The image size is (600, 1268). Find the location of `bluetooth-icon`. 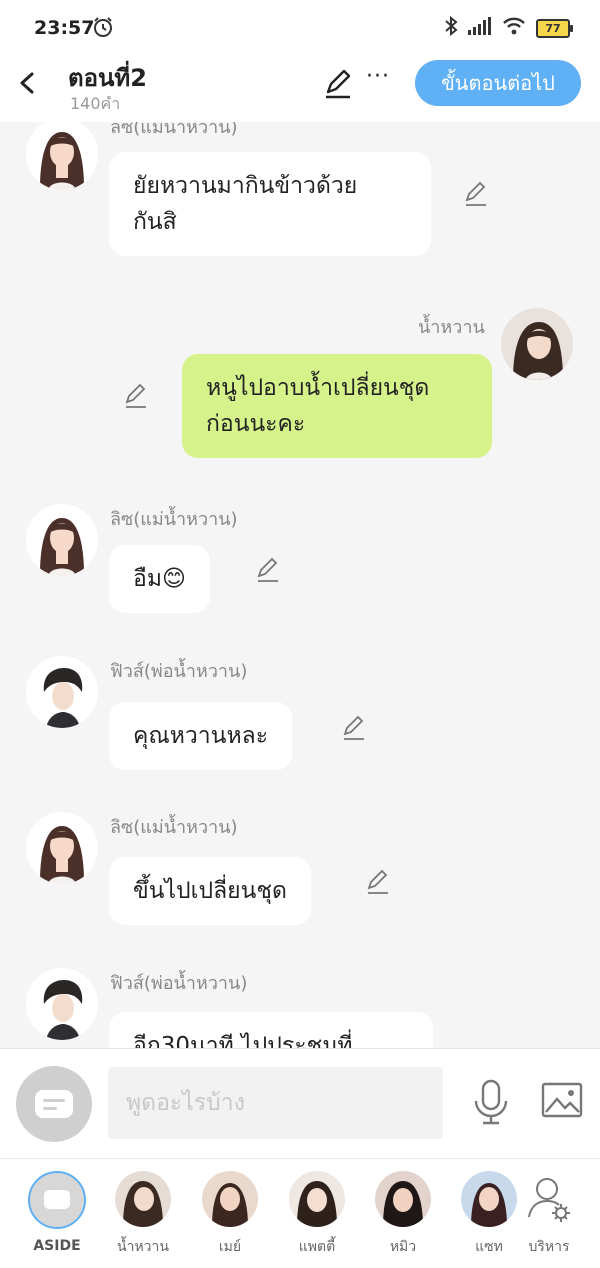

bluetooth-icon is located at coordinates (451, 27).